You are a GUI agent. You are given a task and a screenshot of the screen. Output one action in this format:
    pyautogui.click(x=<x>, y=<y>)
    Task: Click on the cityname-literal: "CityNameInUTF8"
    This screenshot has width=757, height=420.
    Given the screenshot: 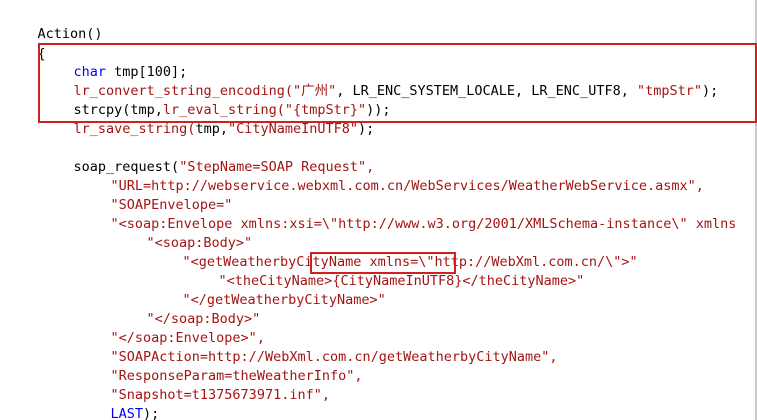 What is the action you would take?
    pyautogui.click(x=292, y=129)
    